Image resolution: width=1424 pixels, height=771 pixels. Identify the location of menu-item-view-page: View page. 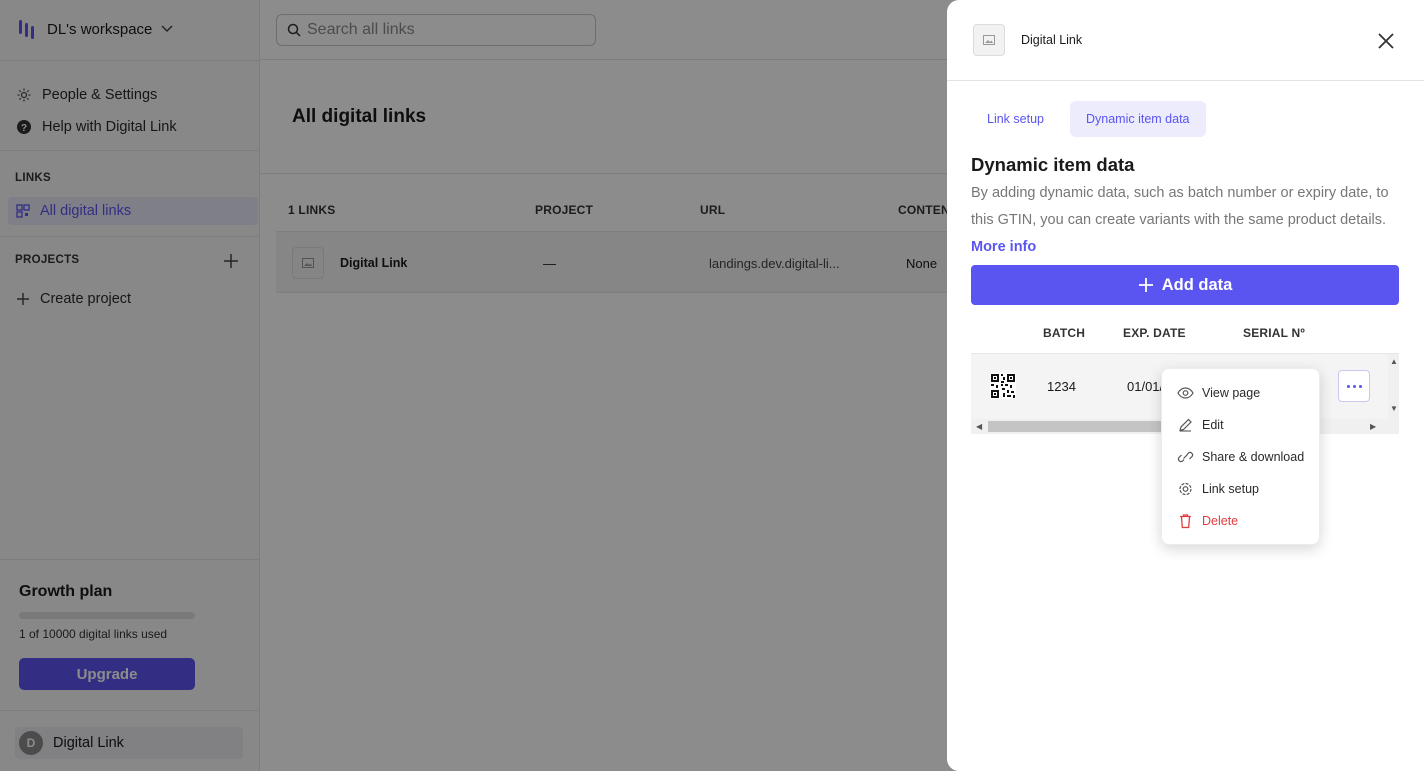
(1218, 393).